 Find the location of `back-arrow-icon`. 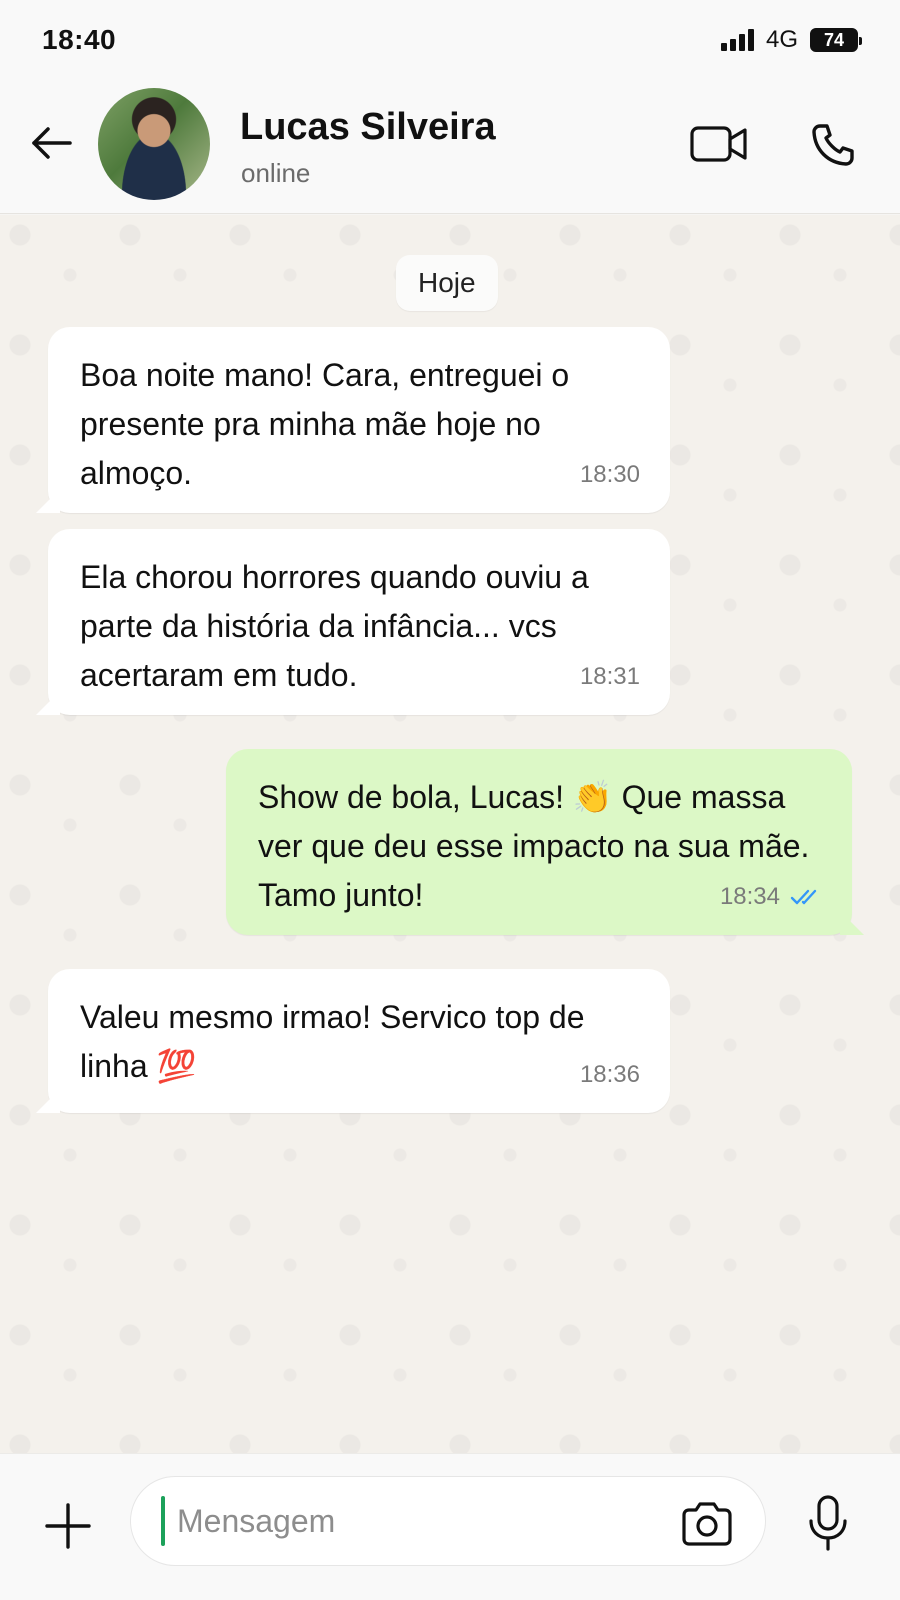

back-arrow-icon is located at coordinates (52, 143).